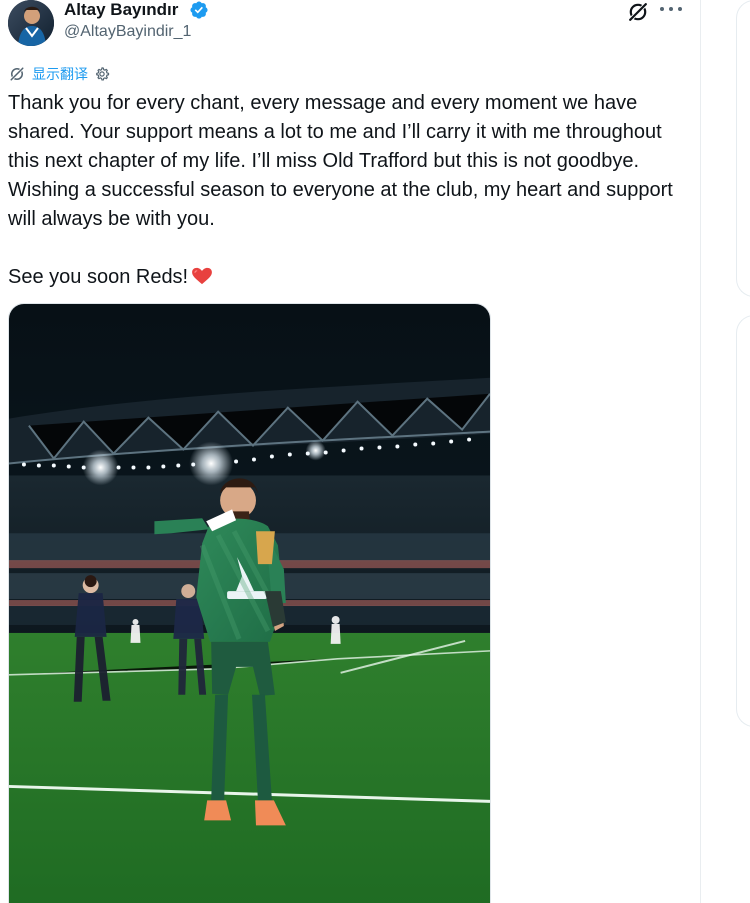 Image resolution: width=750 pixels, height=903 pixels. Describe the element at coordinates (102, 74) in the screenshot. I see `gear-icon` at that location.